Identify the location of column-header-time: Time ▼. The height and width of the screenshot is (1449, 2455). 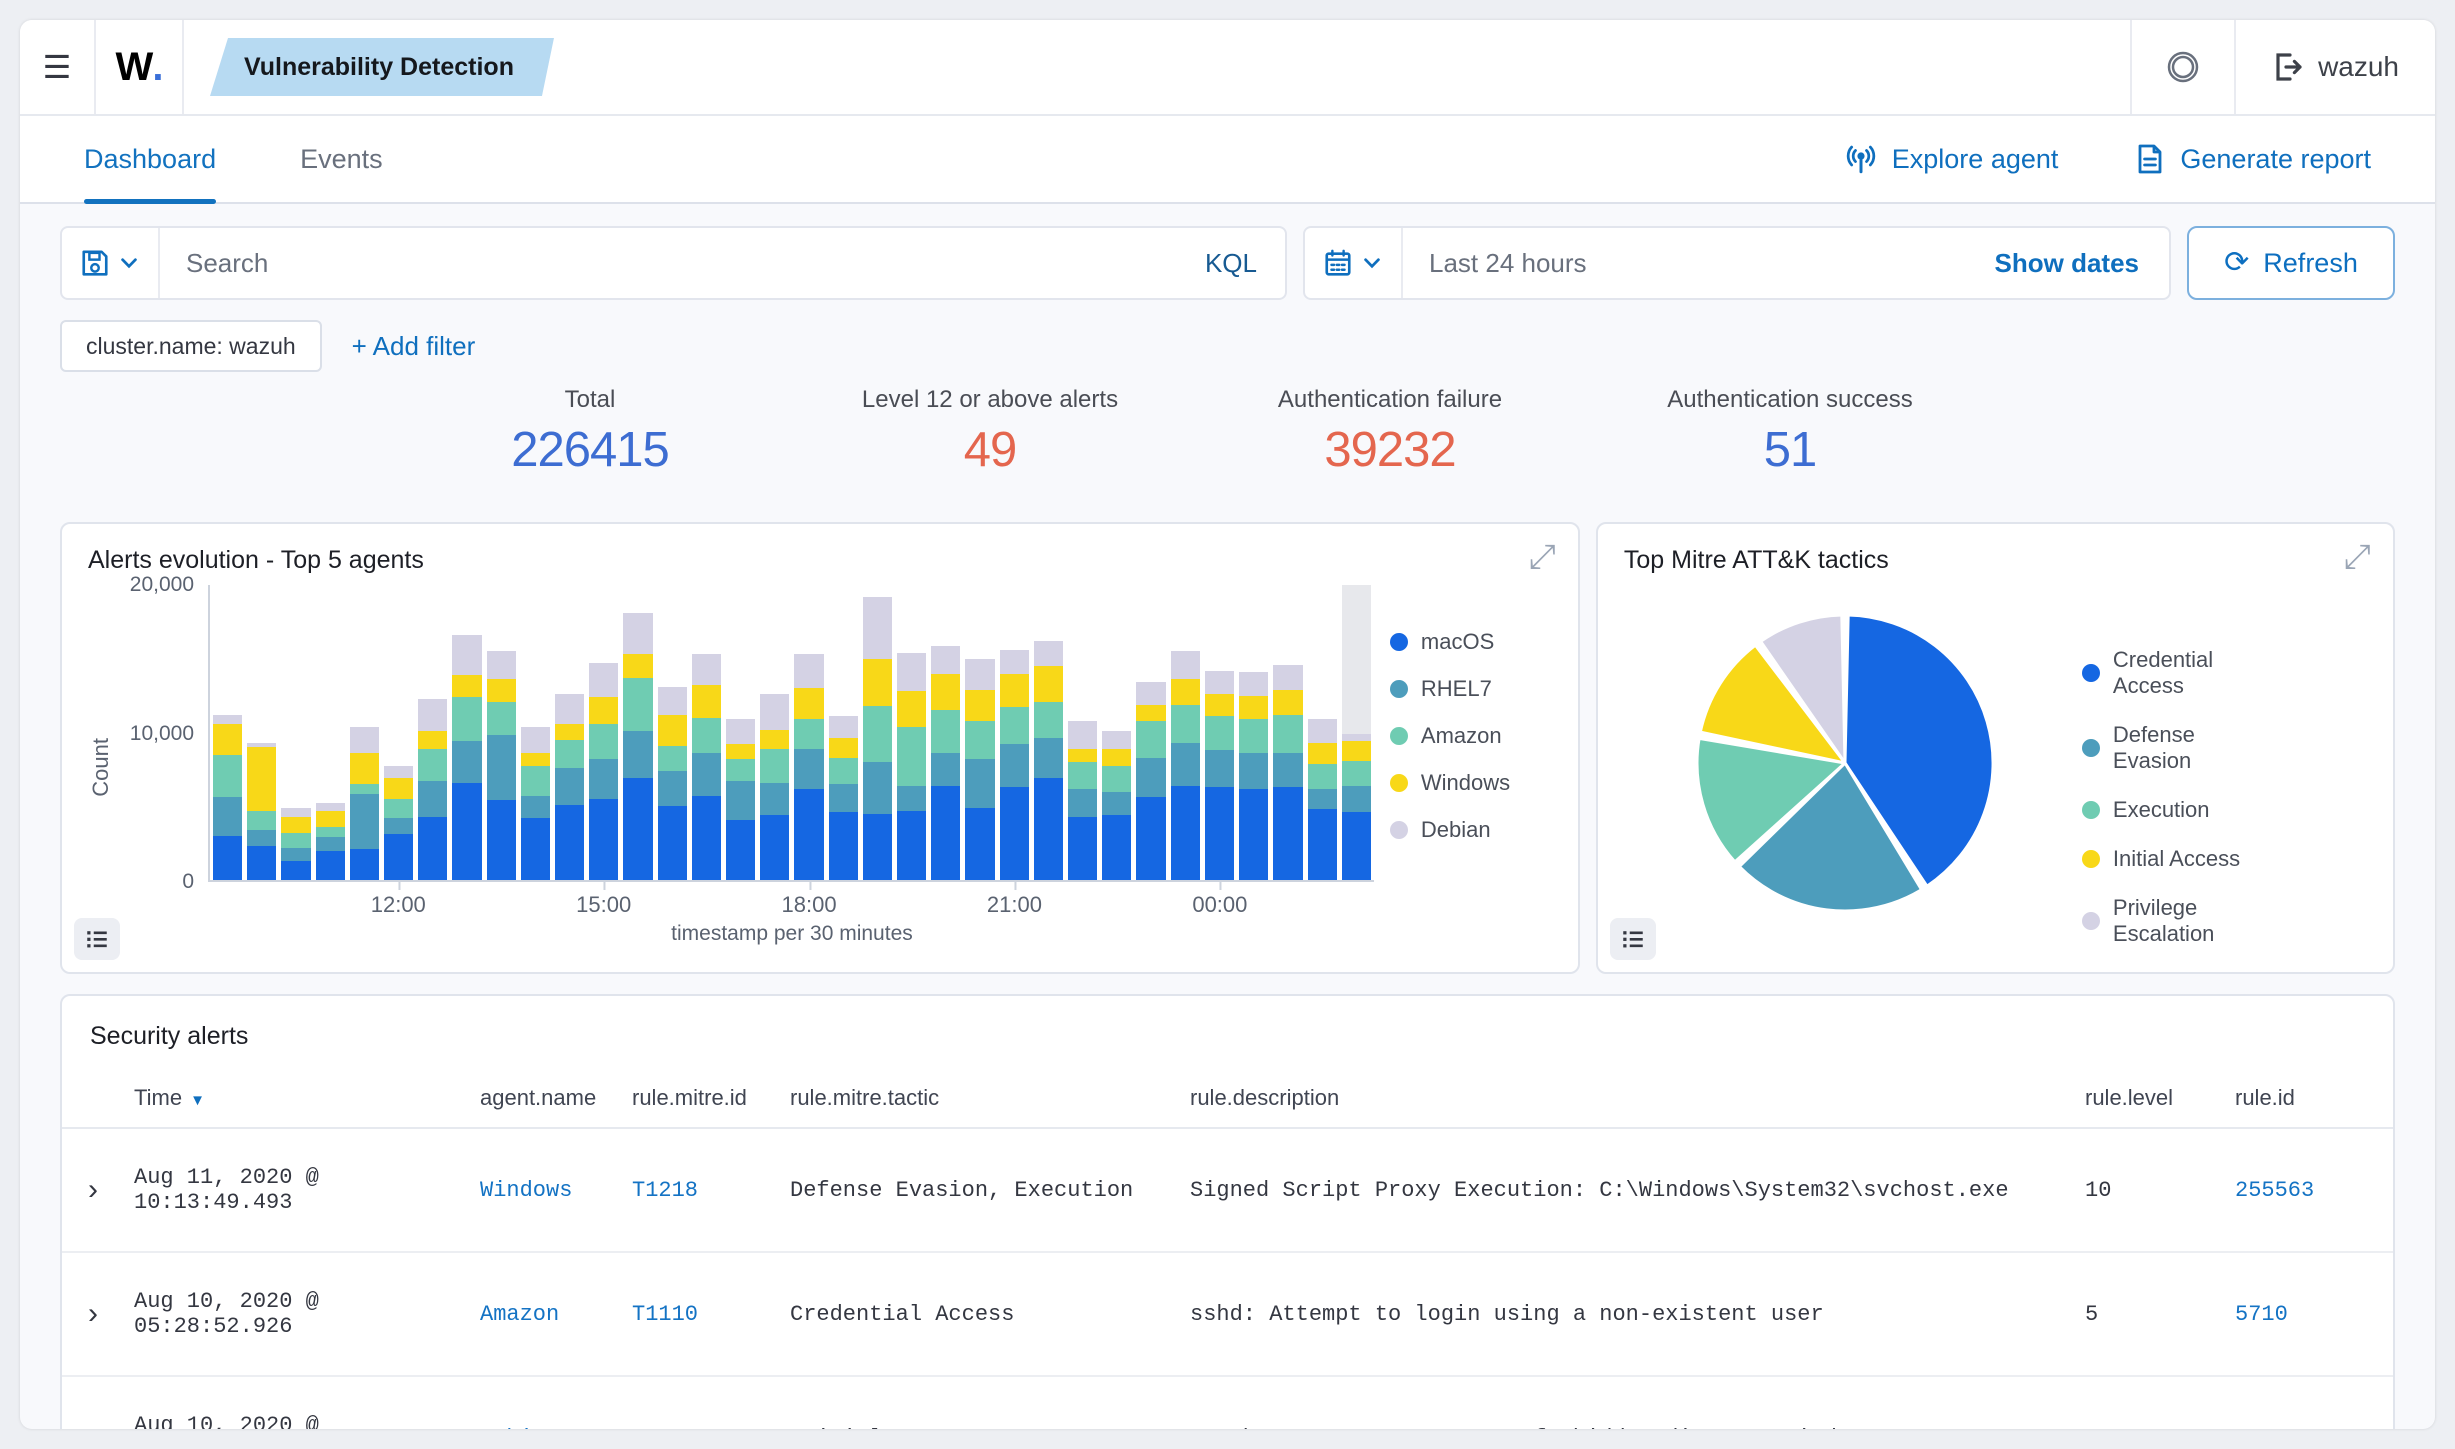
(295, 1101).